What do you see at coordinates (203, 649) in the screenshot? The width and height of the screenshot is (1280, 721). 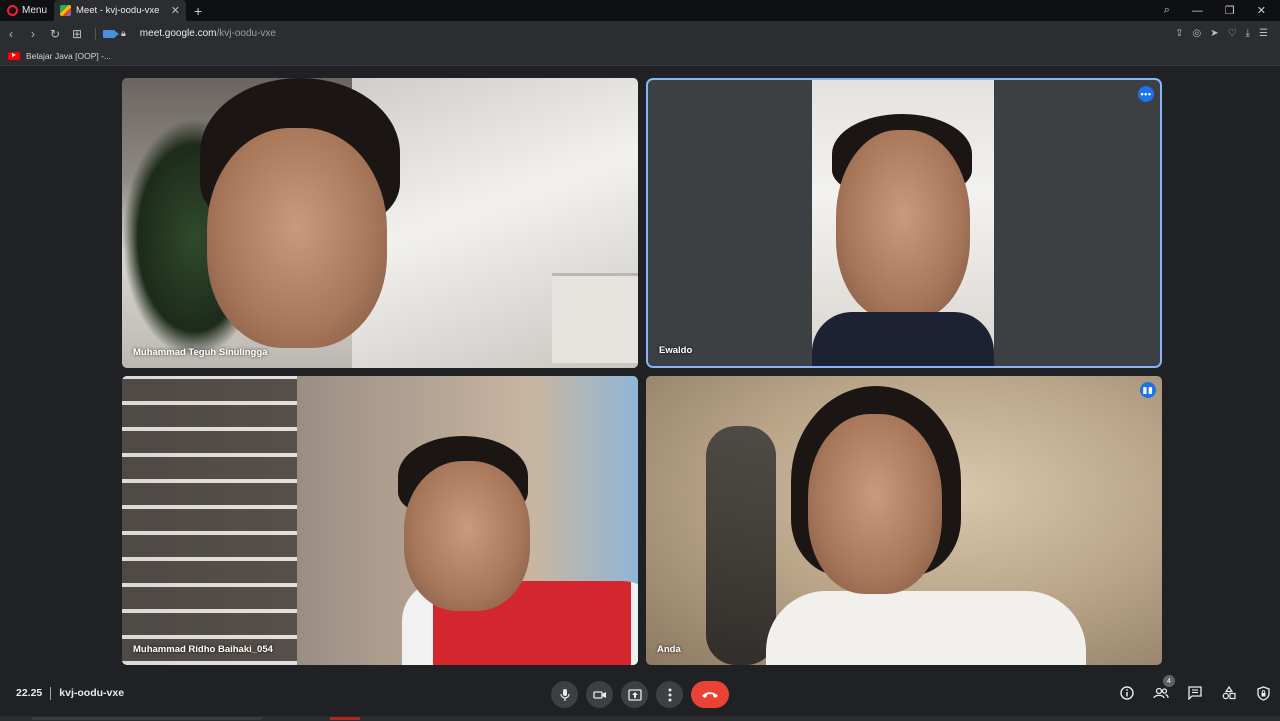 I see `participant-name: Muhammad Ridho Baihaki_054` at bounding box center [203, 649].